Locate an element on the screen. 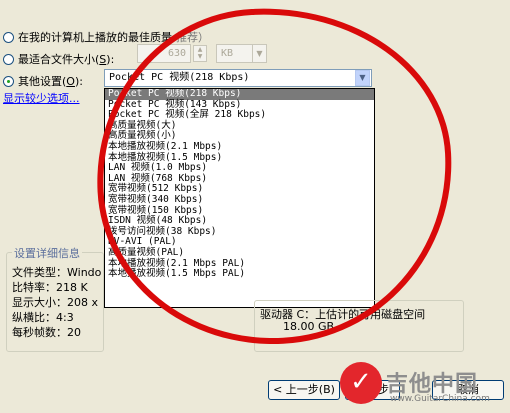 The width and height of the screenshot is (510, 413). radio-best-quality is located at coordinates (8, 37).